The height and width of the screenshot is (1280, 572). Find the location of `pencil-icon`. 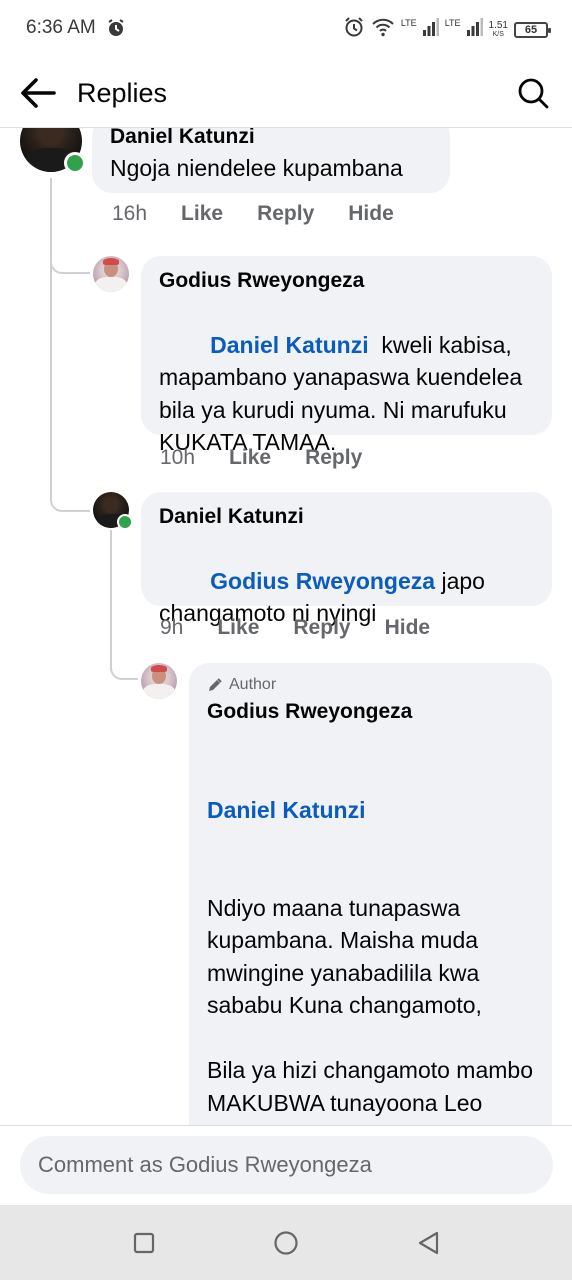

pencil-icon is located at coordinates (215, 684).